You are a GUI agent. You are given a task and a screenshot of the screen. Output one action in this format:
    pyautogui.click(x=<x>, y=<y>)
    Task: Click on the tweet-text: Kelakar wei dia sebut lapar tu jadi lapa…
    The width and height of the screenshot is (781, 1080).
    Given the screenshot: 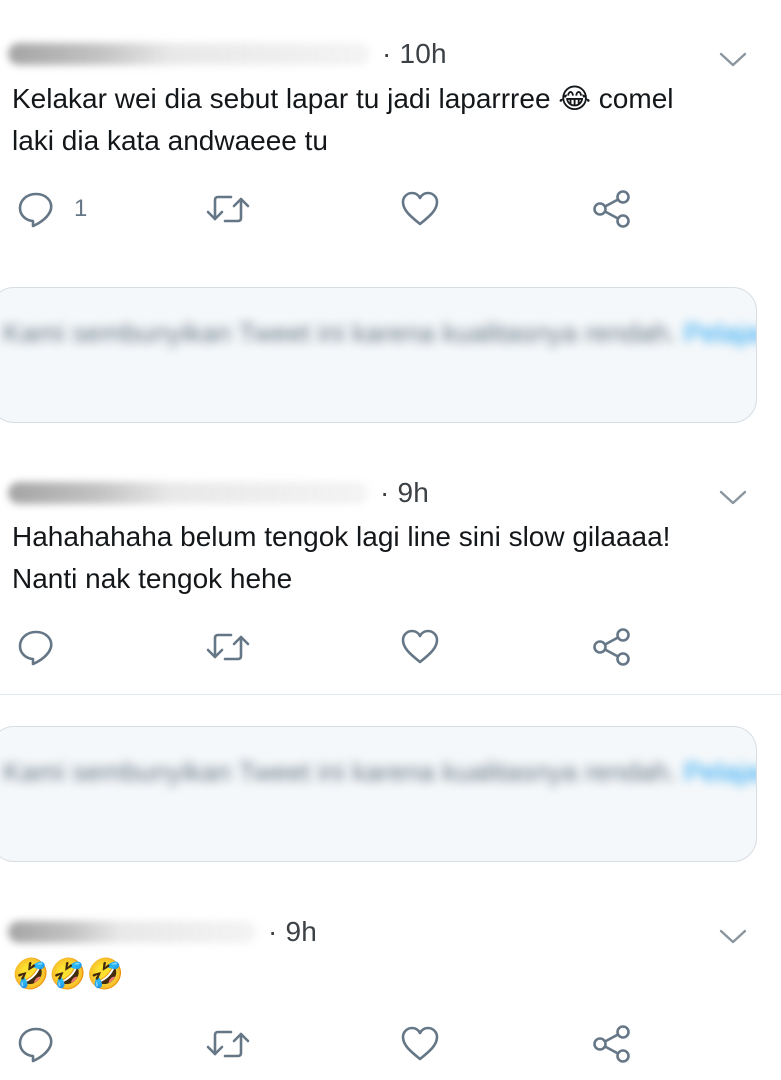 What is the action you would take?
    pyautogui.click(x=343, y=119)
    